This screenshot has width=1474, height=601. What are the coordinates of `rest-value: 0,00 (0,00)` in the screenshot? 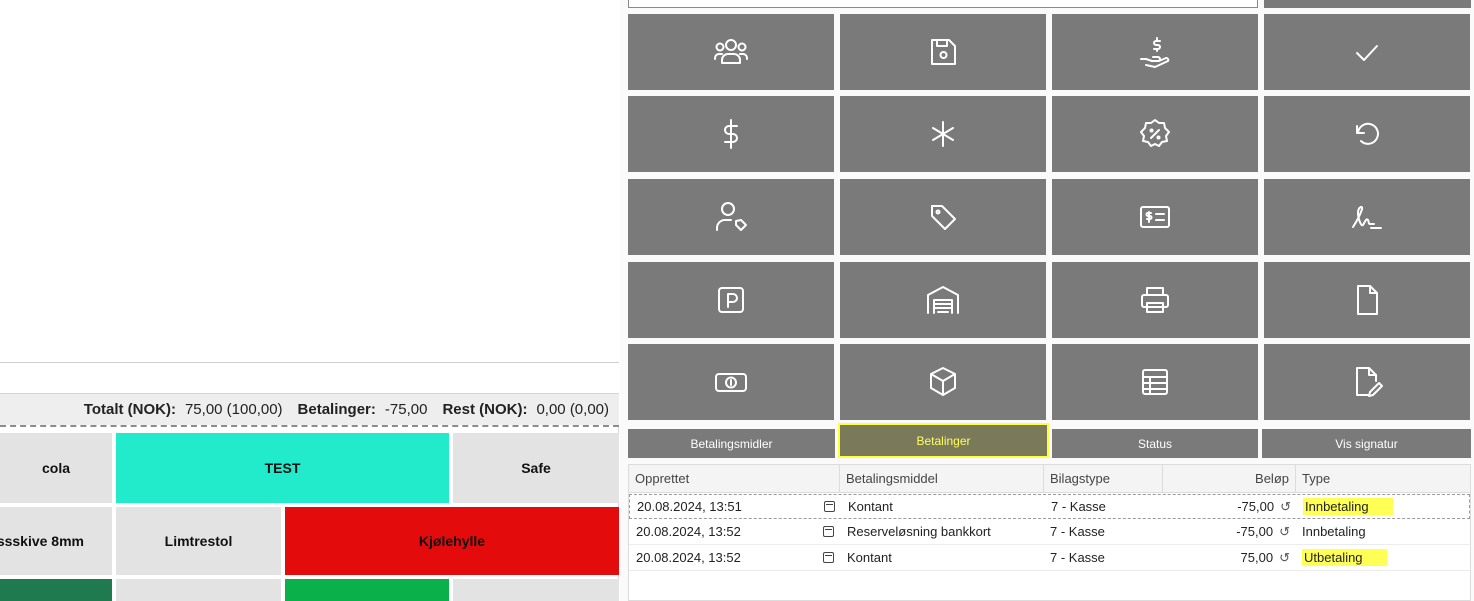 It's located at (572, 409).